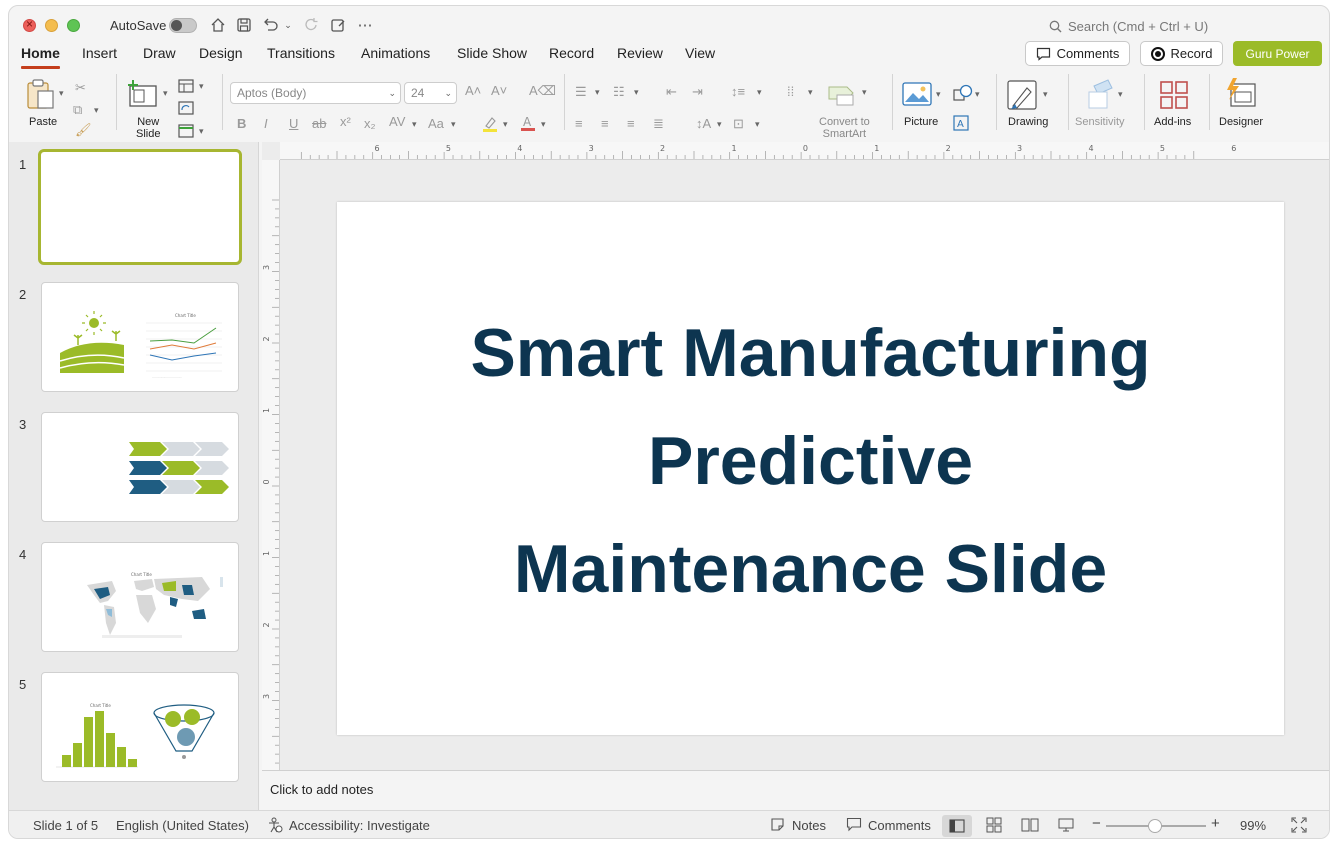  Describe the element at coordinates (143, 95) in the screenshot. I see `new-slide-icon` at that location.